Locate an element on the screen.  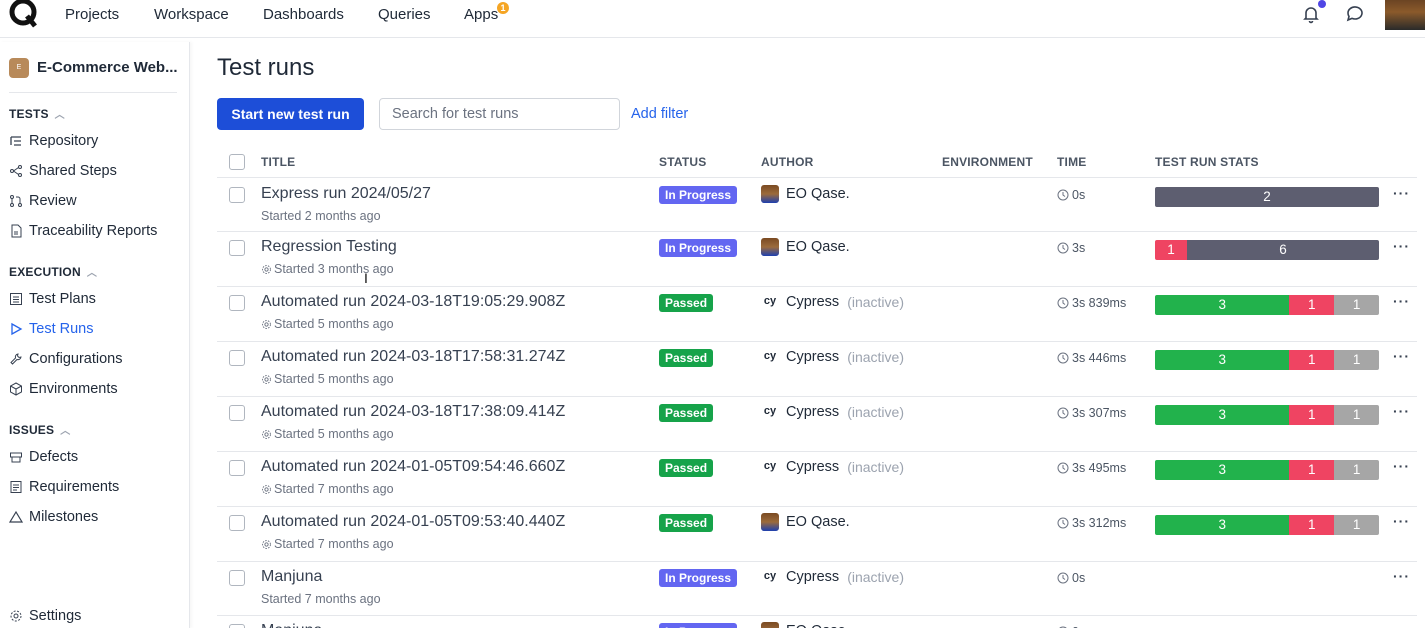
column-header-test-run-stats: TEST RUN STATS is located at coordinates (1207, 162).